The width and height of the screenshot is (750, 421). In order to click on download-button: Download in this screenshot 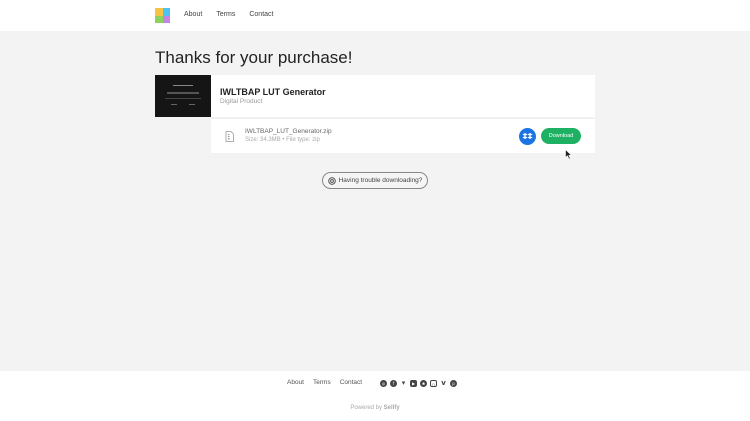, I will do `click(561, 136)`.